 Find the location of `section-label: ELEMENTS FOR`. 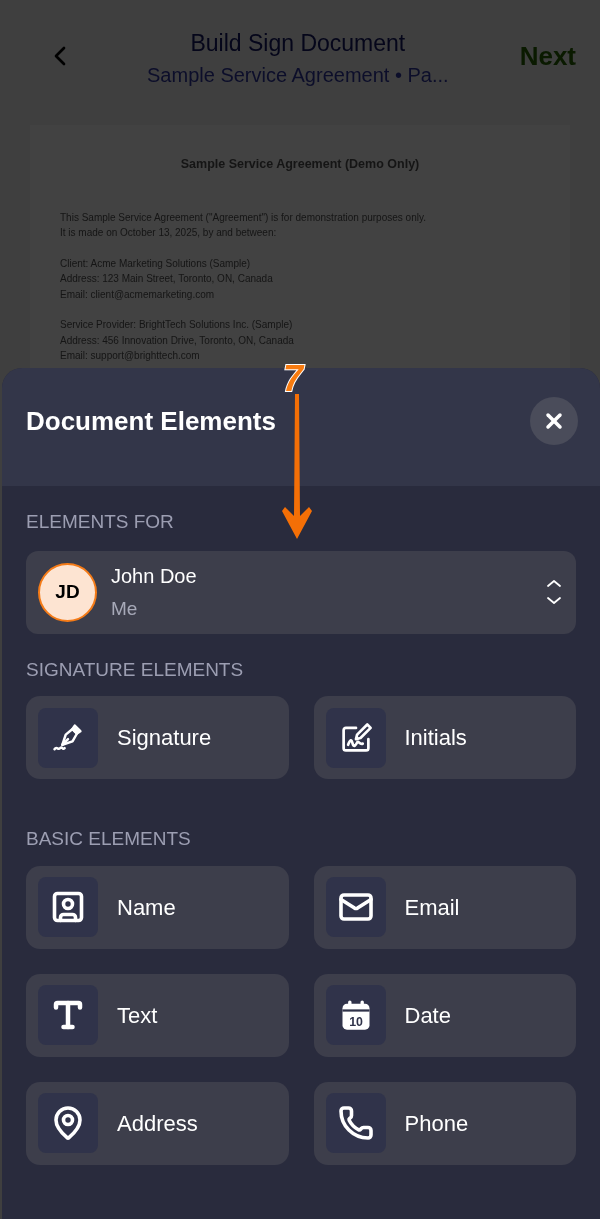

section-label: ELEMENTS FOR is located at coordinates (100, 522).